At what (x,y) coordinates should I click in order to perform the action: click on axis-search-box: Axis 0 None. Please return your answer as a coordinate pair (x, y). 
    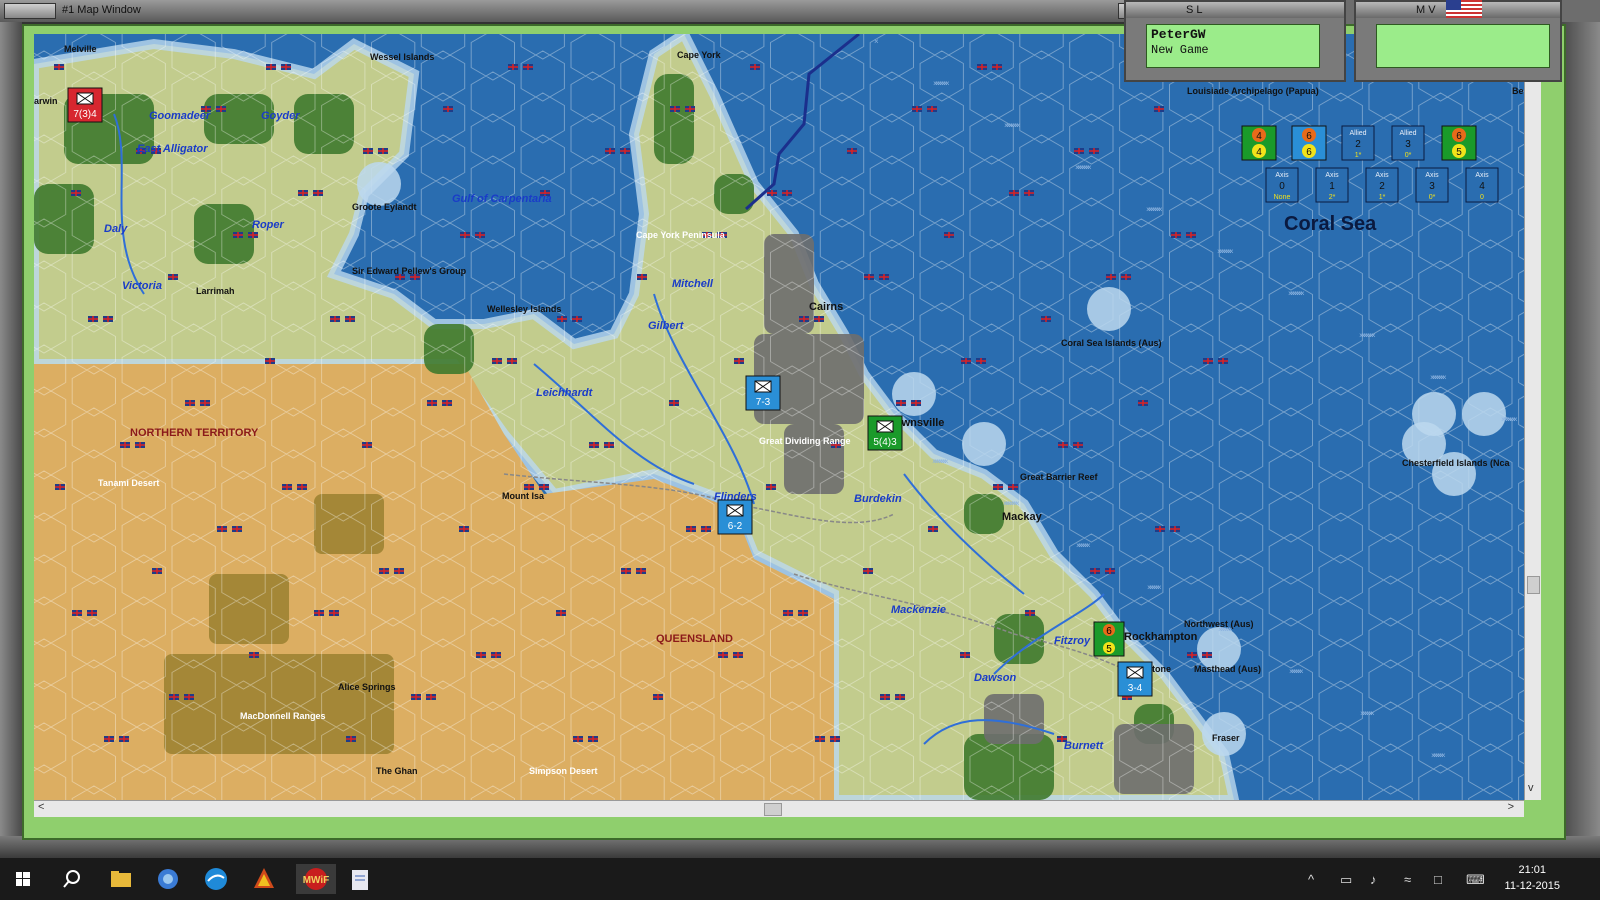
    Looking at the image, I should click on (1282, 185).